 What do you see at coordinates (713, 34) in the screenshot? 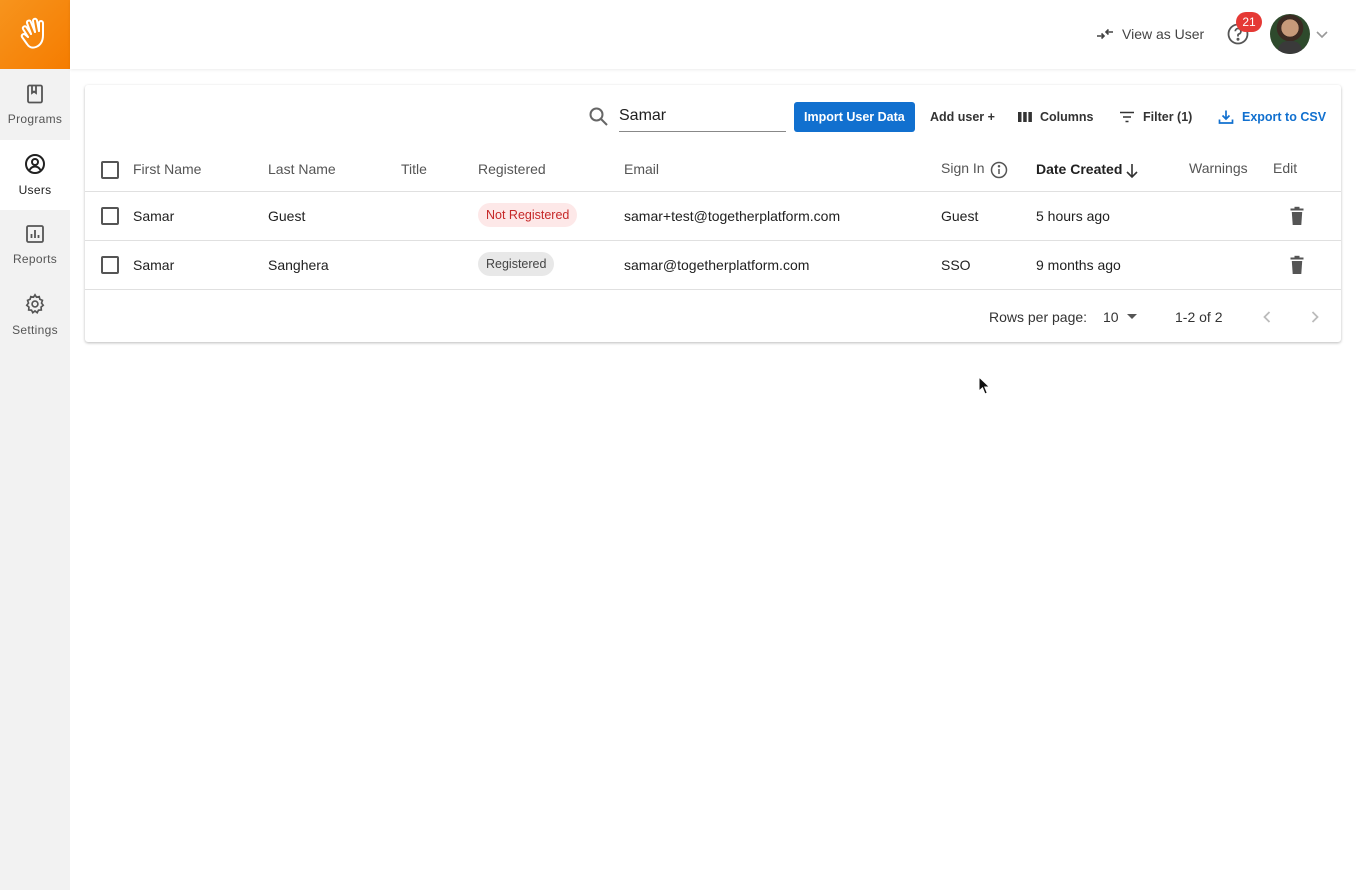
I see `top-header: View as User 21` at bounding box center [713, 34].